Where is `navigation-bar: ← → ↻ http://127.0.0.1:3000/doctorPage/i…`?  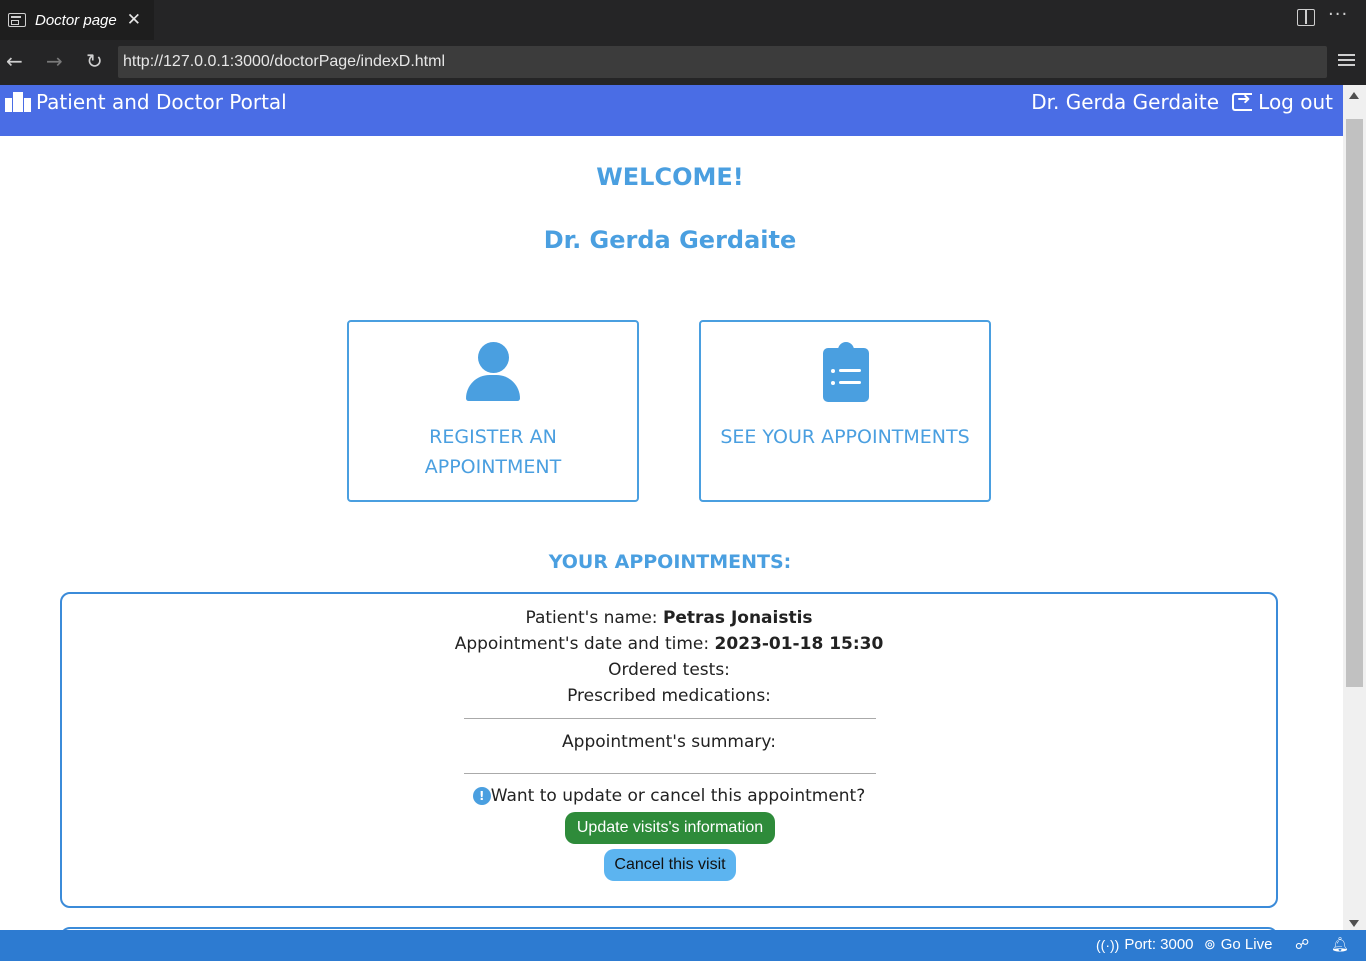 navigation-bar: ← → ↻ http://127.0.0.1:3000/doctorPage/i… is located at coordinates (683, 62).